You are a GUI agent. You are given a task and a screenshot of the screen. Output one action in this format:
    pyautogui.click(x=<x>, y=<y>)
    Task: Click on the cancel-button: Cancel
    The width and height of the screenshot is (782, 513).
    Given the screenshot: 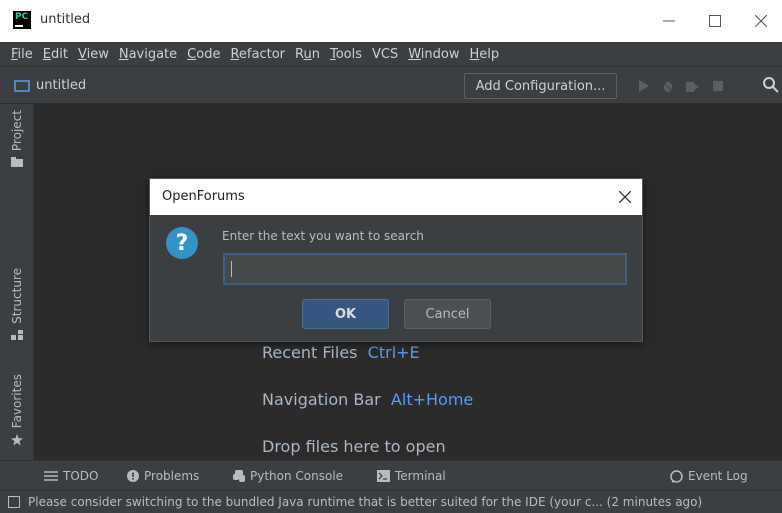 What is the action you would take?
    pyautogui.click(x=447, y=314)
    